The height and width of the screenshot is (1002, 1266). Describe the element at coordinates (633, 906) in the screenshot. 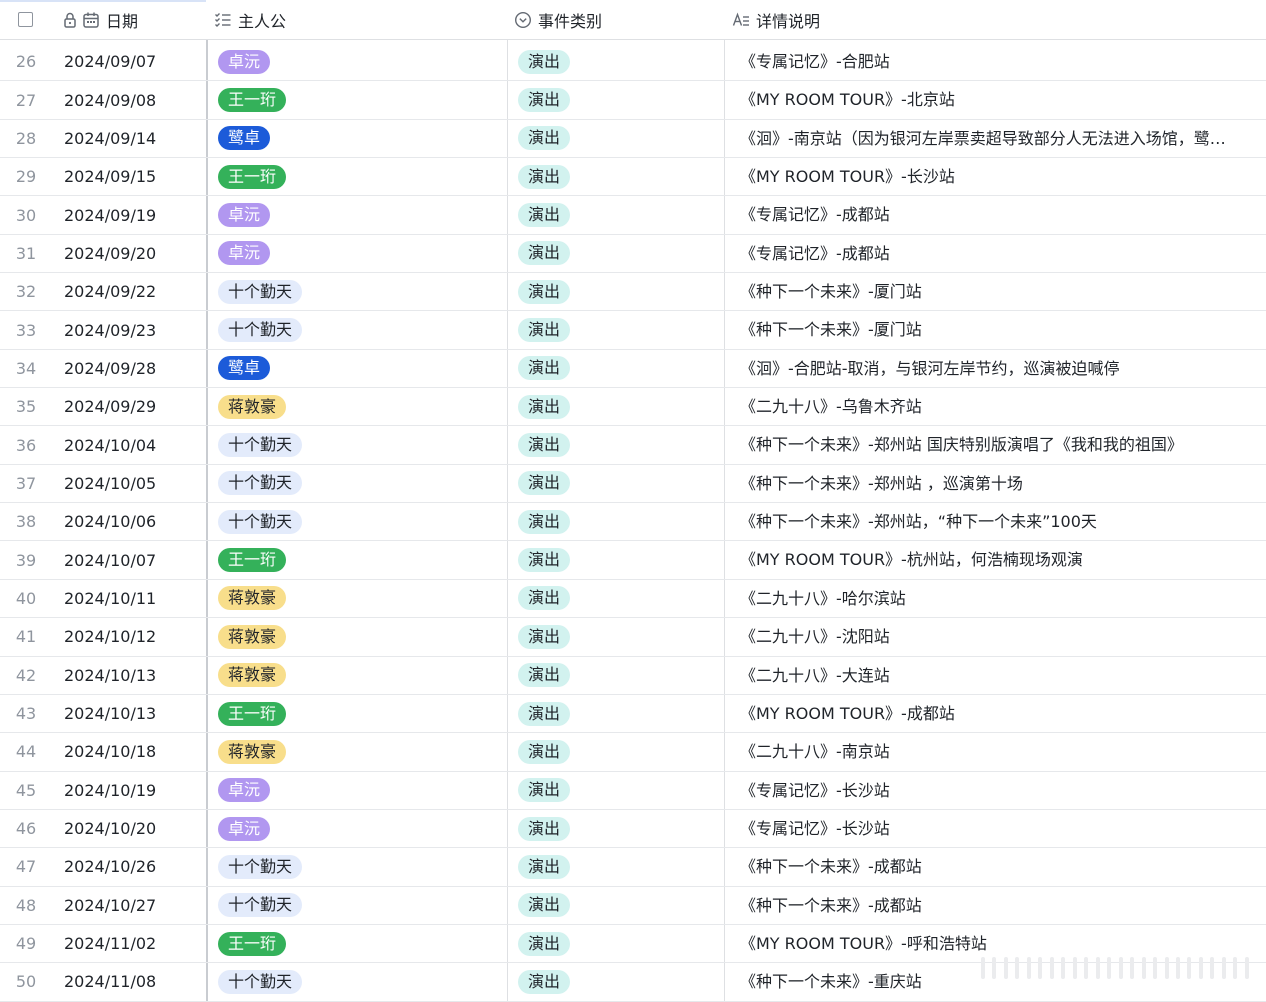

I see `table-row: 48 2024/10/27 十个勤天 演出 《种下一个未来》-成都站` at that location.